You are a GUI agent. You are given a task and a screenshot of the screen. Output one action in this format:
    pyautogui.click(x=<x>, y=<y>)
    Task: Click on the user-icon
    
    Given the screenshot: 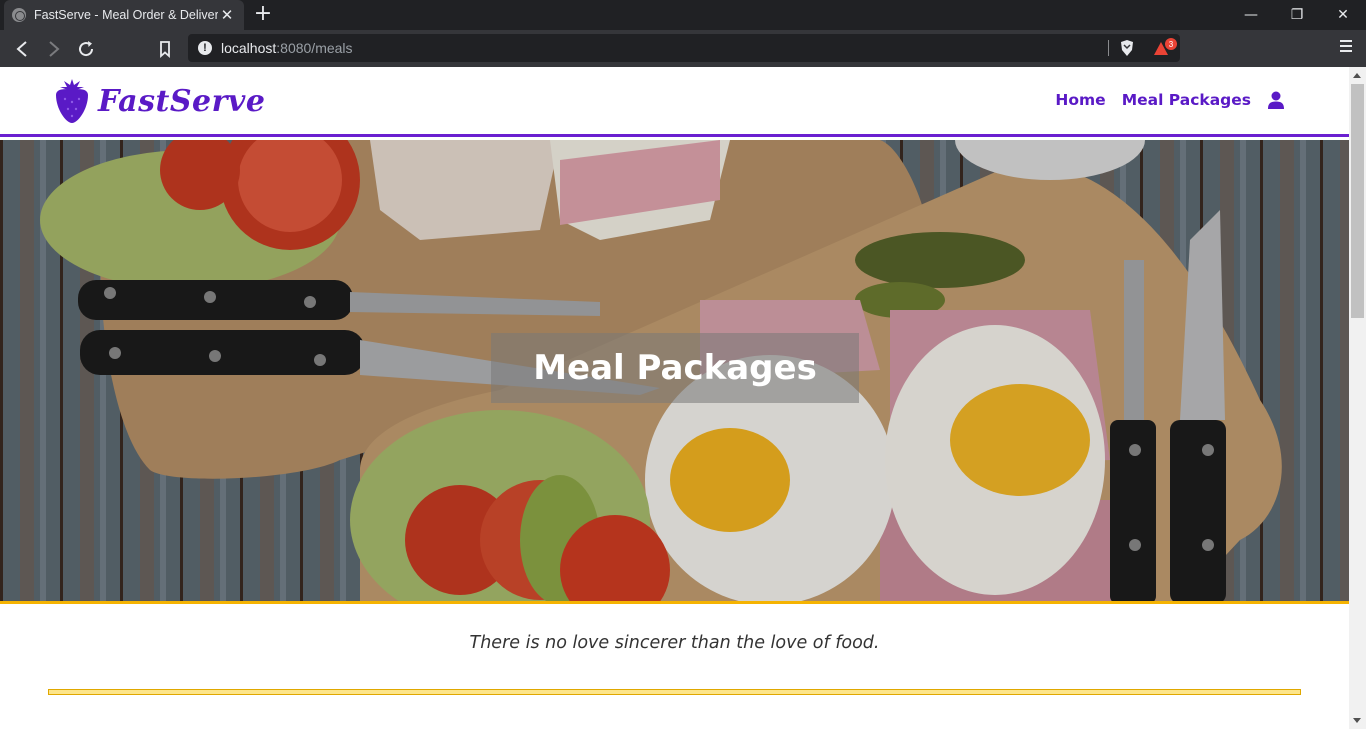 What is the action you would take?
    pyautogui.click(x=1276, y=100)
    